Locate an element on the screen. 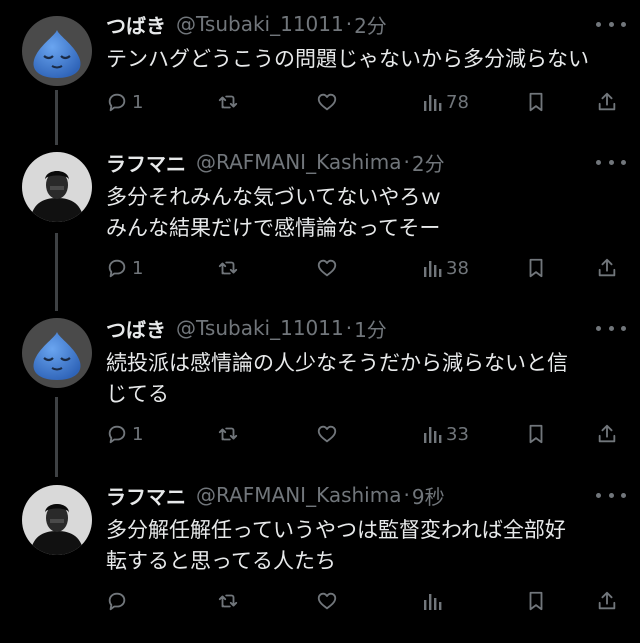 Image resolution: width=640 pixels, height=643 pixels. timestamp: 1分 is located at coordinates (370, 328).